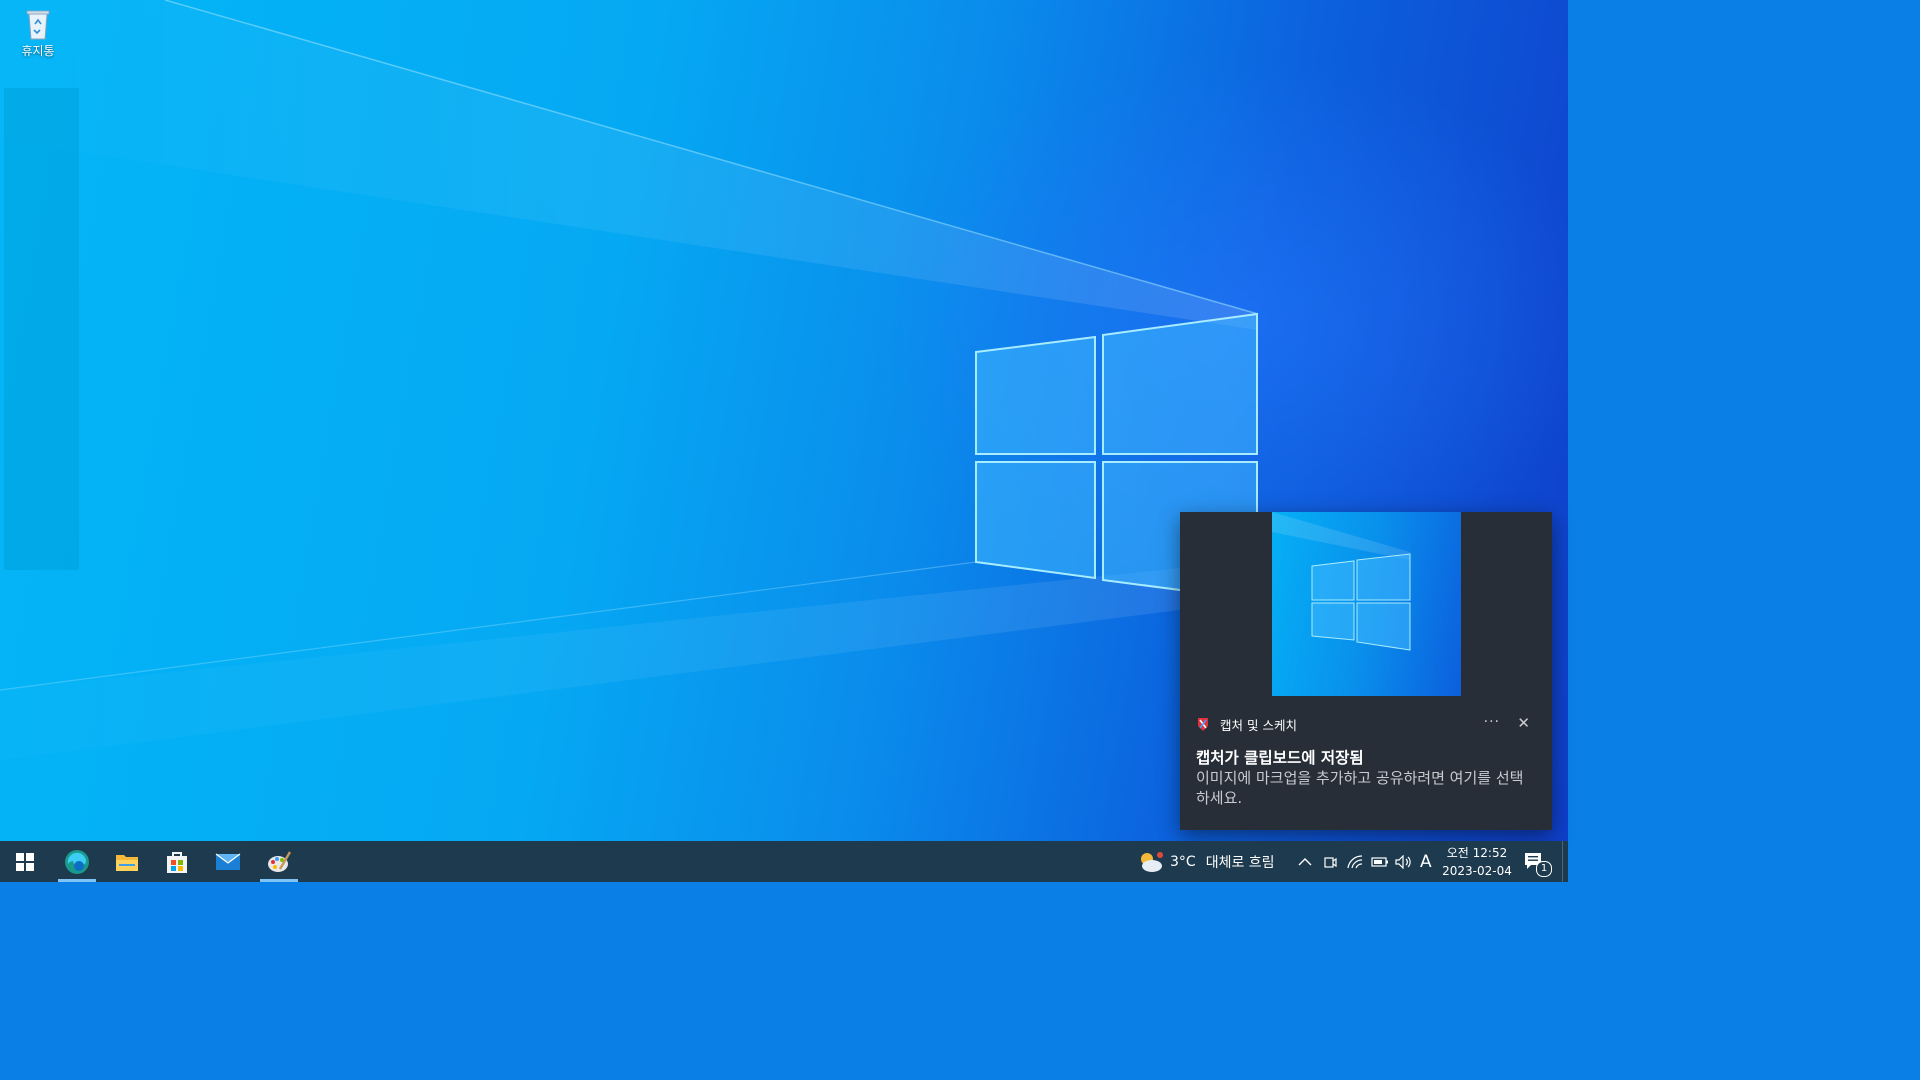  What do you see at coordinates (1366, 604) in the screenshot?
I see `capture-thumbnail` at bounding box center [1366, 604].